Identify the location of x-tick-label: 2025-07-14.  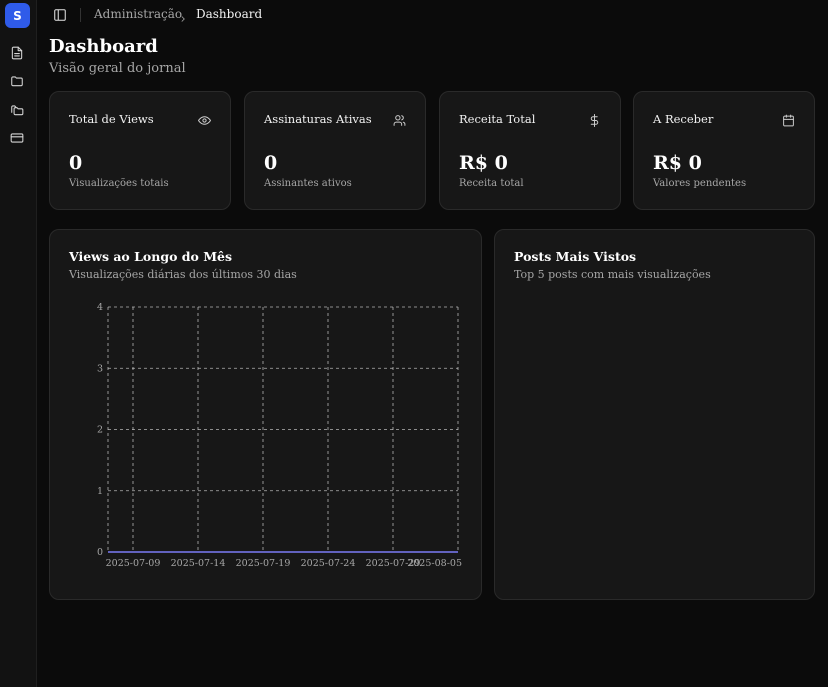
(198, 563).